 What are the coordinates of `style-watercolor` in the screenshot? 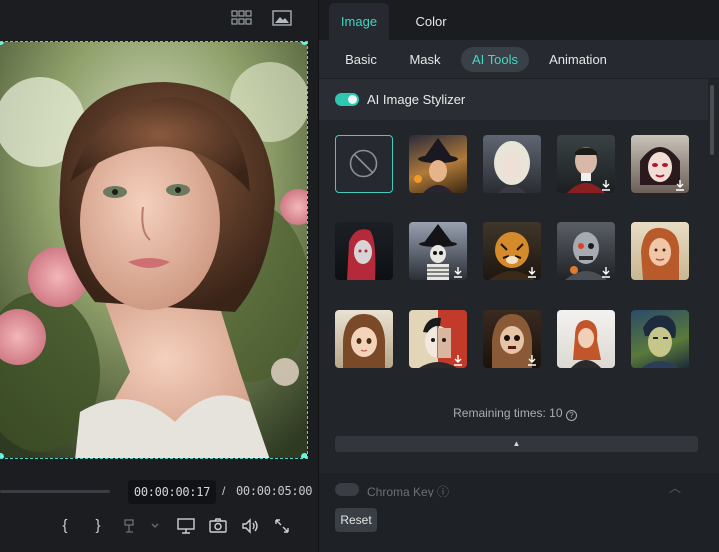 It's located at (586, 339).